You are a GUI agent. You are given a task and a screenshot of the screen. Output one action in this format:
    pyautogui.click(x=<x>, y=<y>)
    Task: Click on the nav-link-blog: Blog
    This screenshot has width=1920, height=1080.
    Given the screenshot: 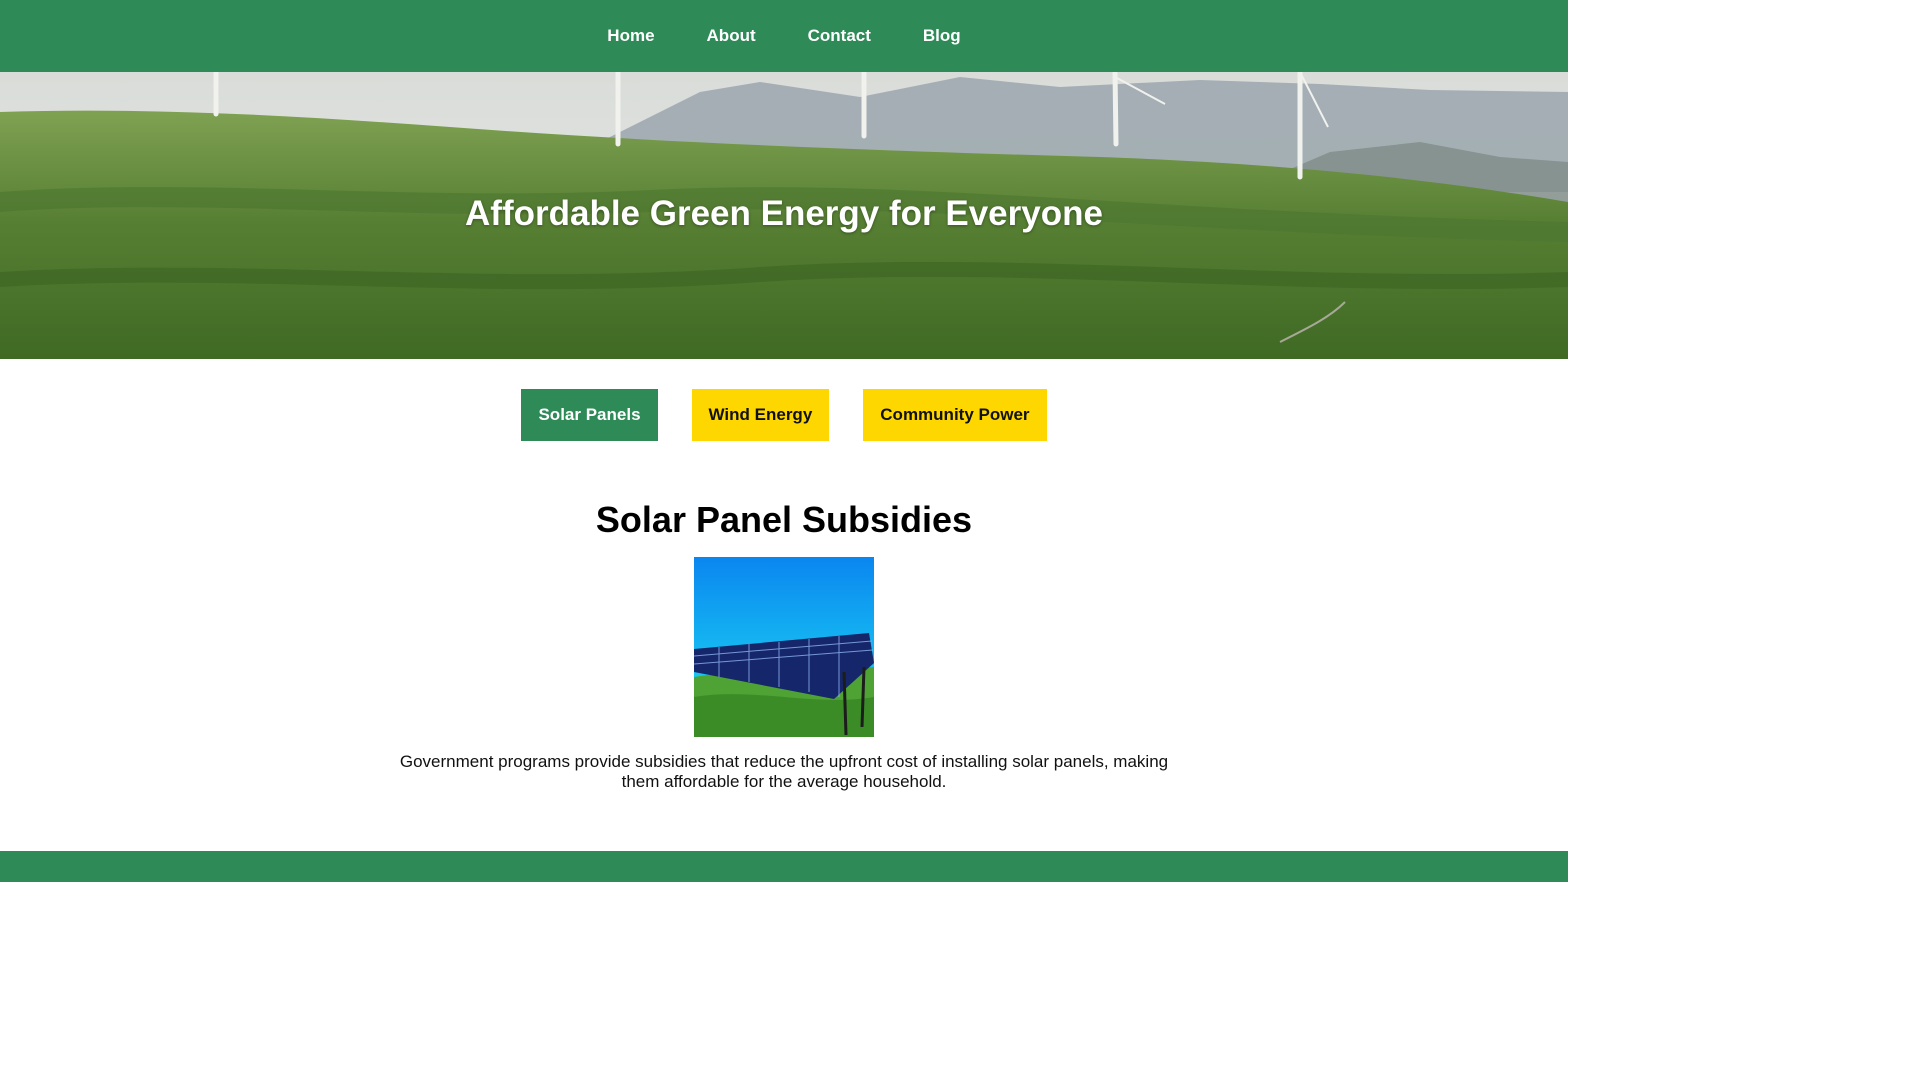 What is the action you would take?
    pyautogui.click(x=942, y=36)
    